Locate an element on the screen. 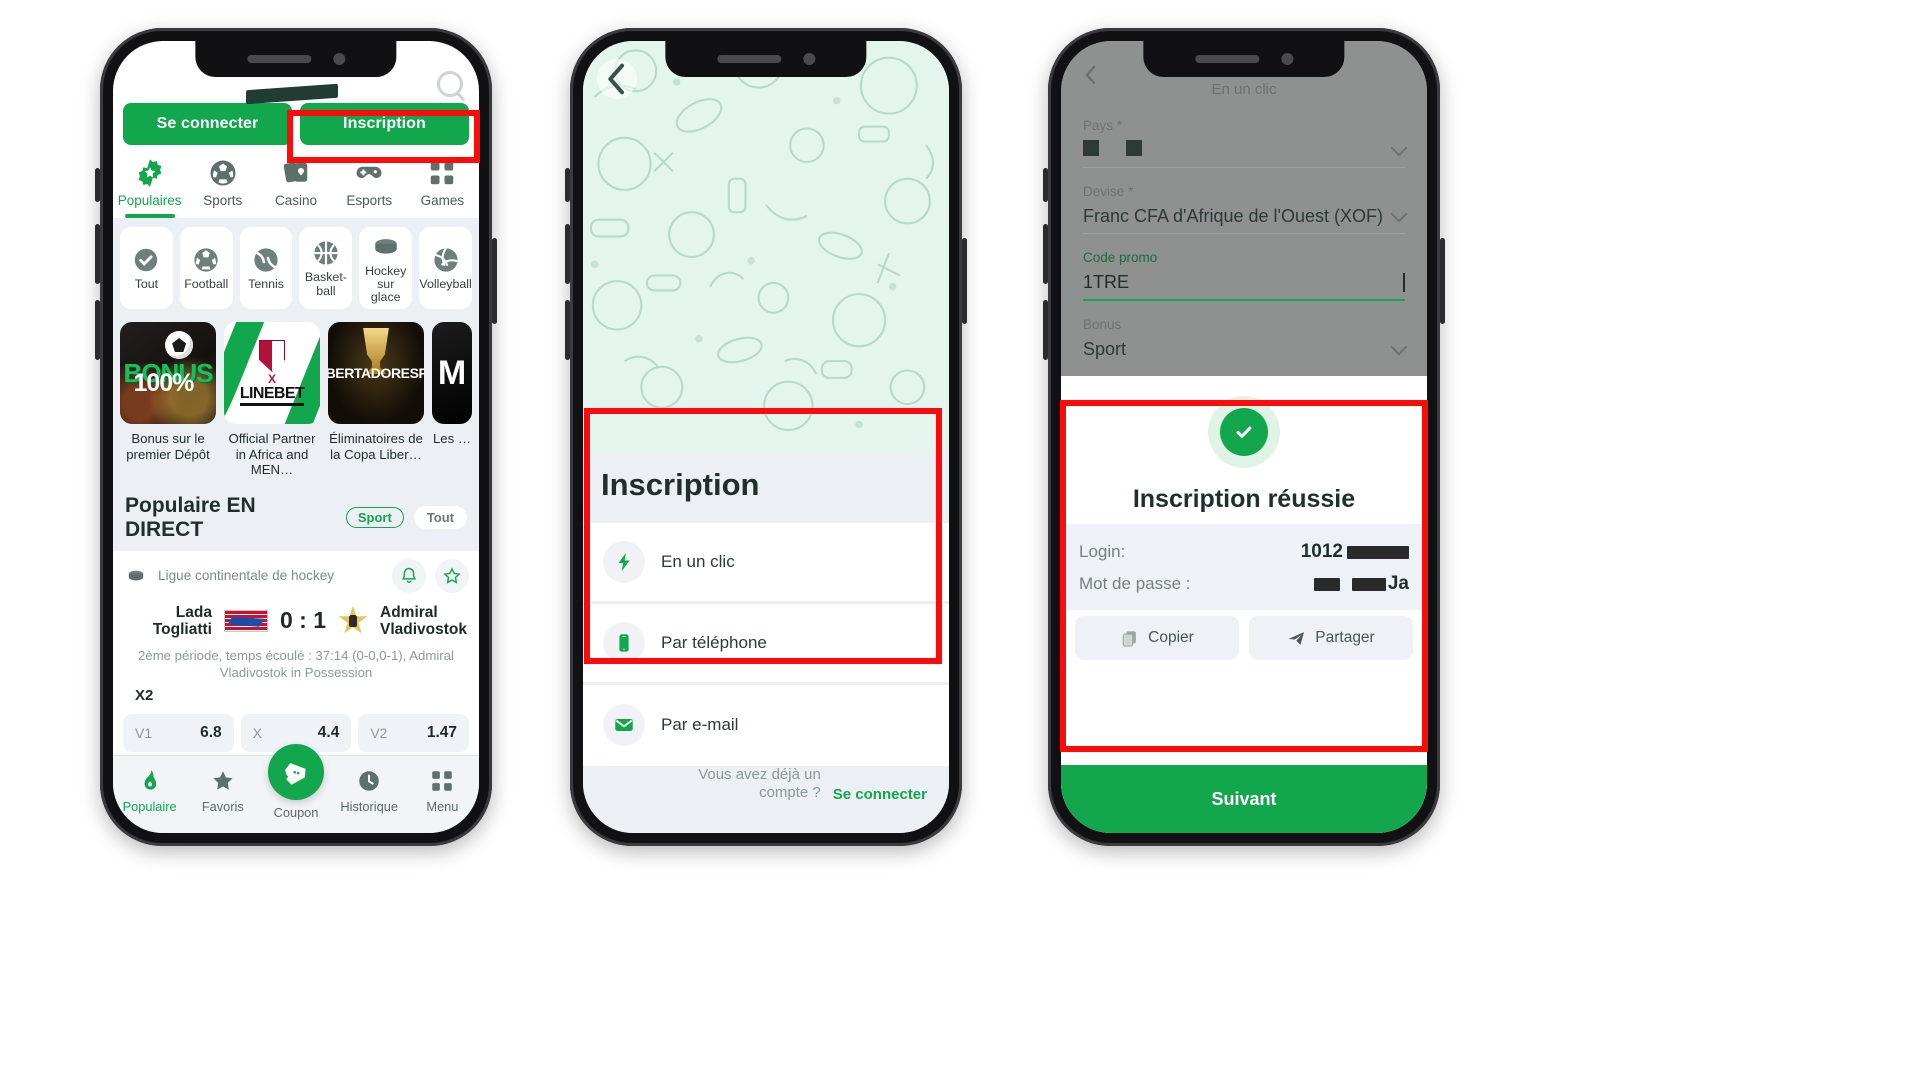  register-button: Inscription is located at coordinates (384, 124).